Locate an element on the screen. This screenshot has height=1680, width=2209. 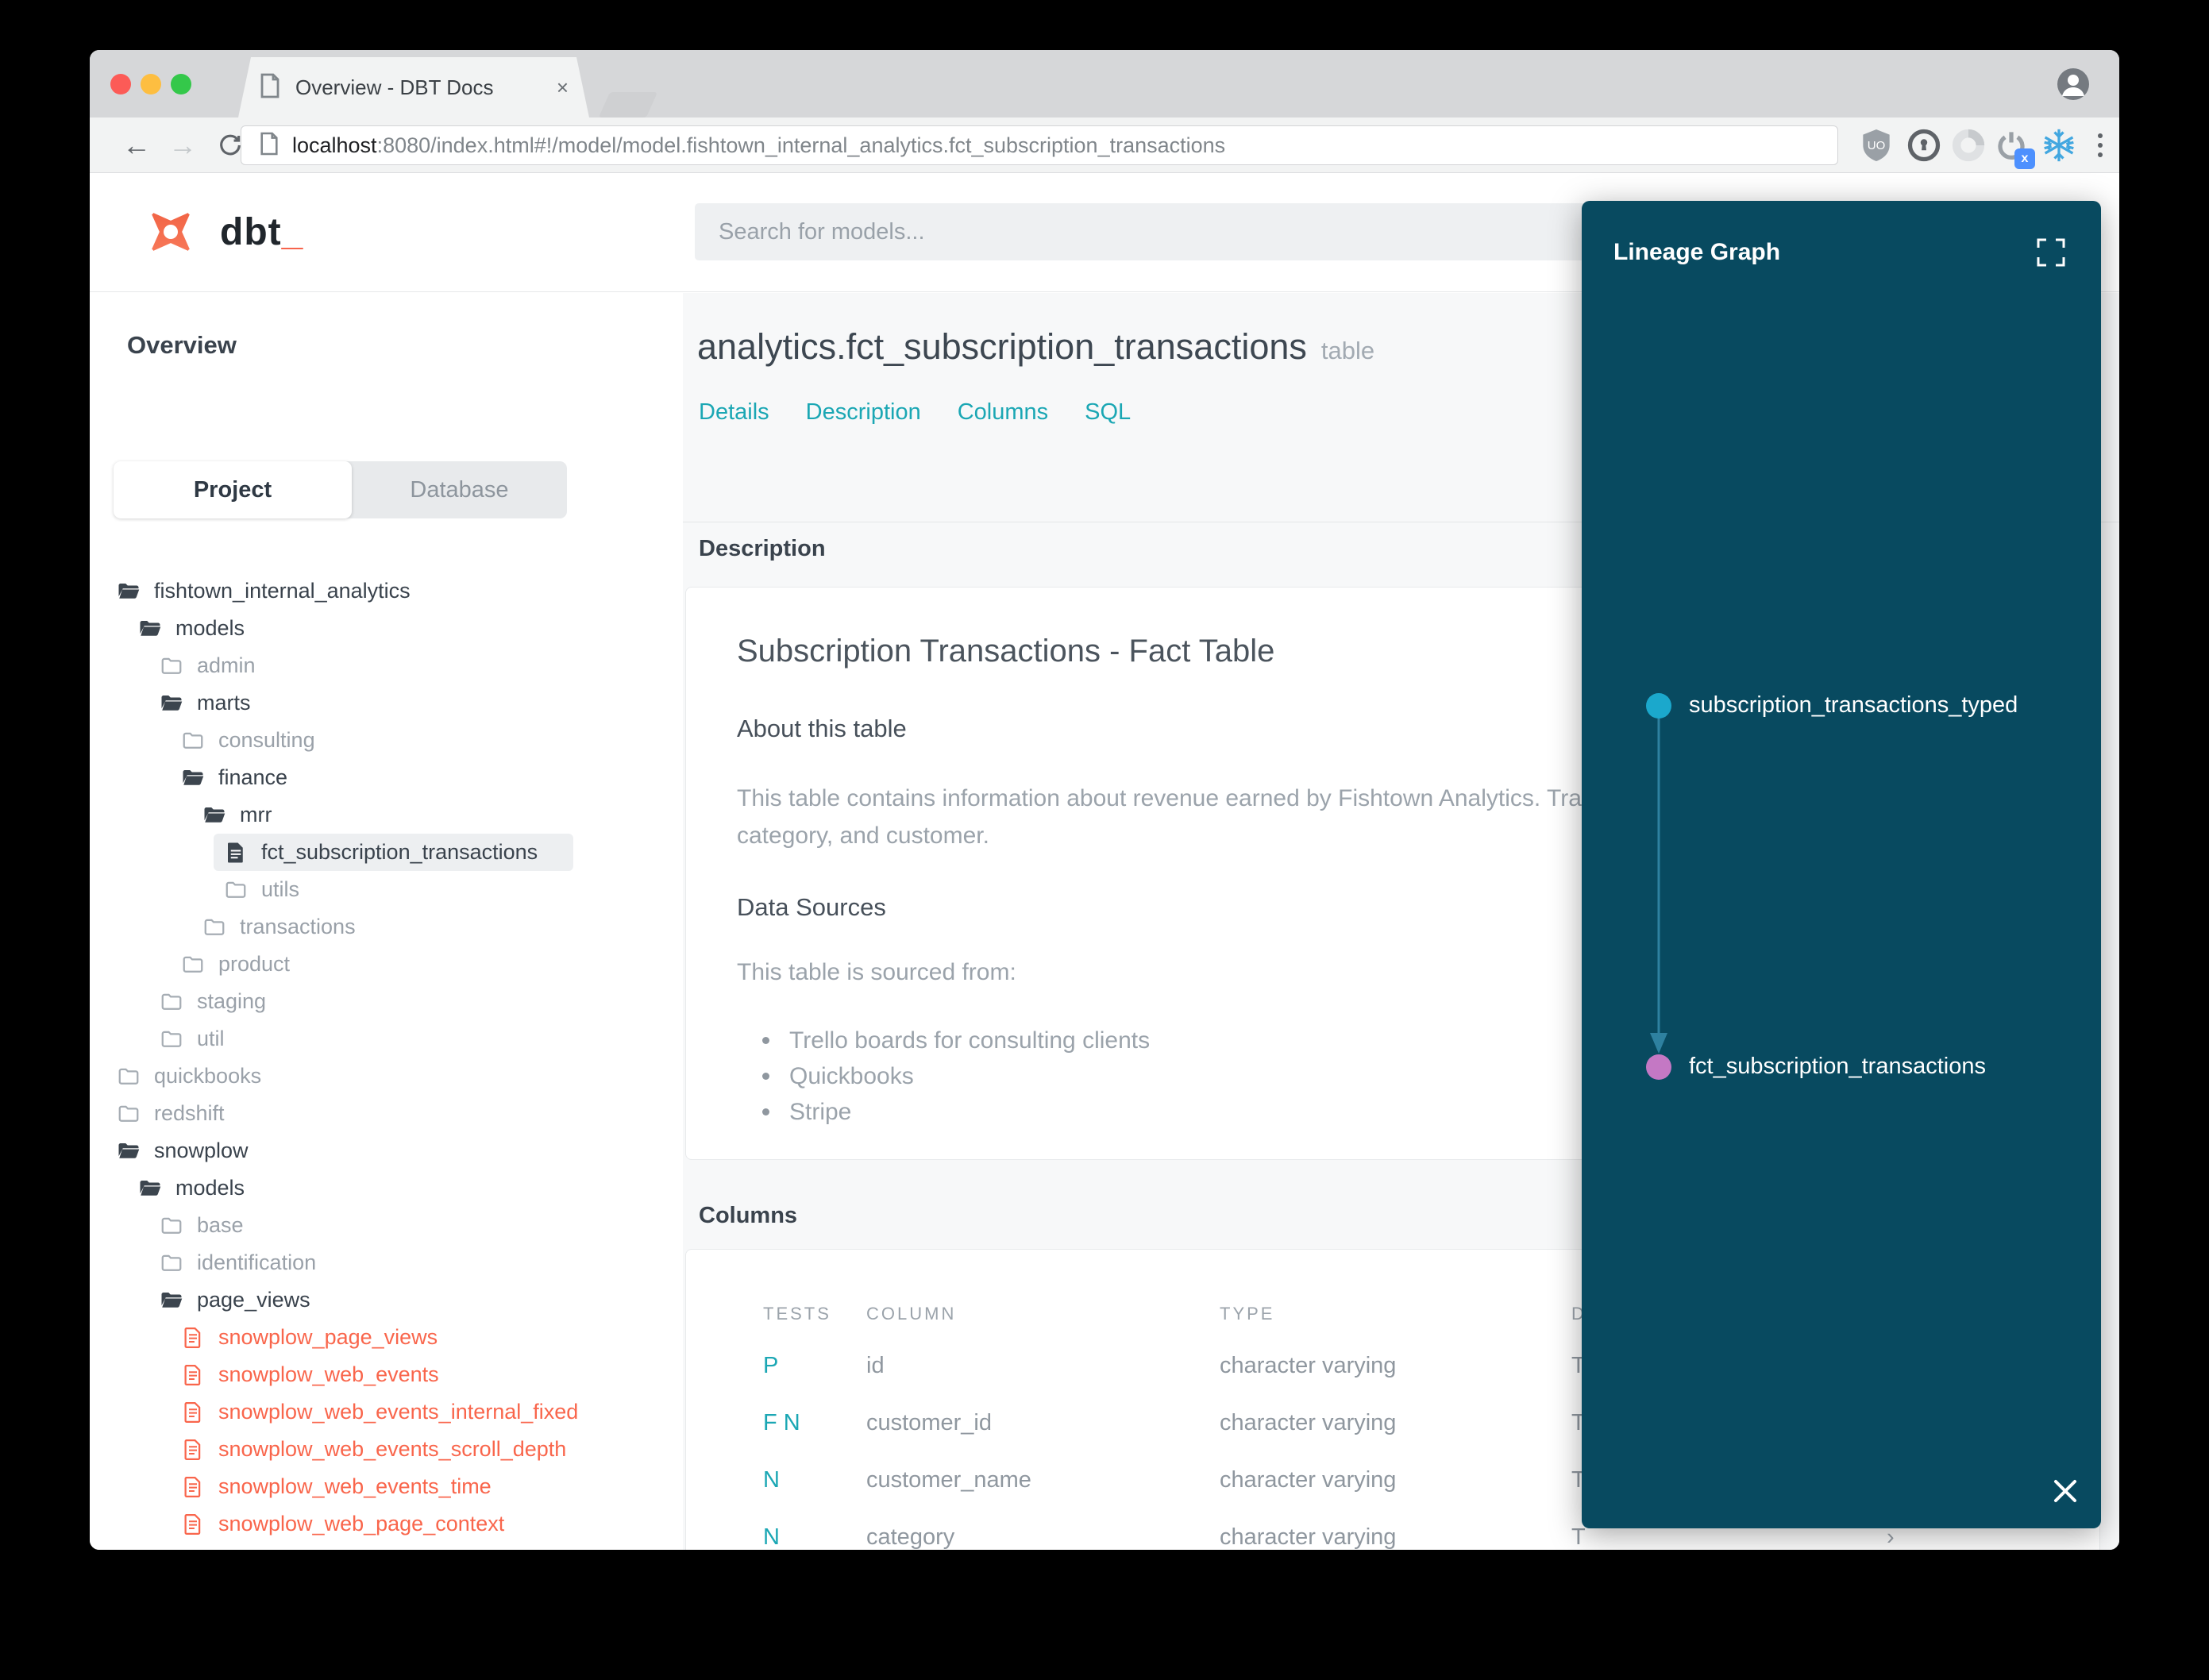
sidebar-item-product: product is located at coordinates (387, 965).